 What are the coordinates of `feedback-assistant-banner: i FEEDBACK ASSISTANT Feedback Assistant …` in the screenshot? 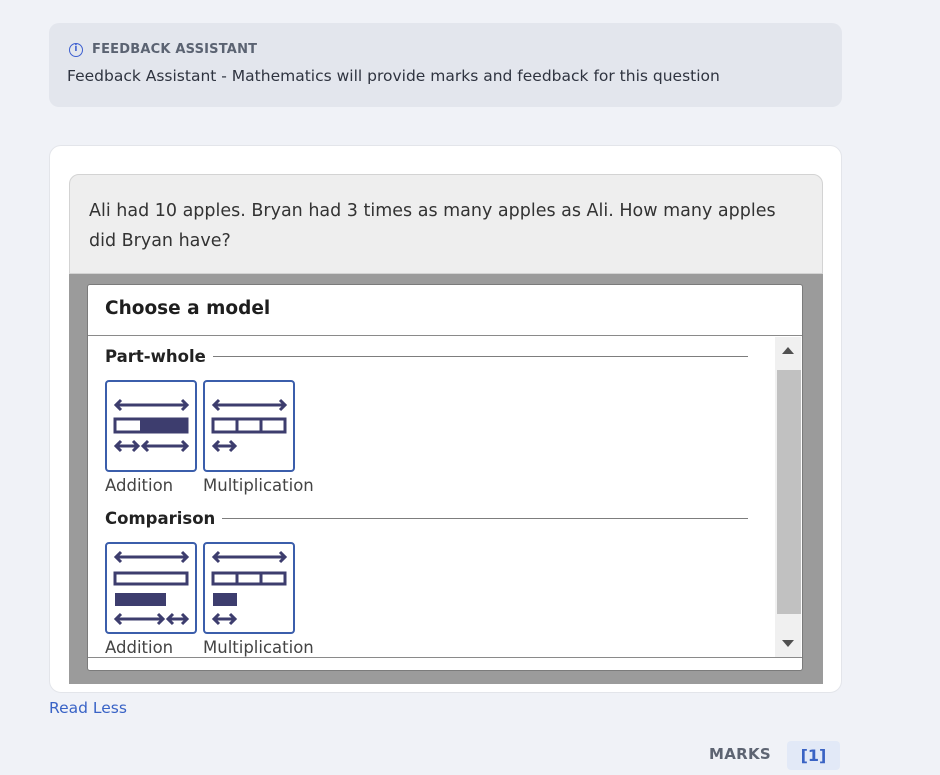 It's located at (445, 65).